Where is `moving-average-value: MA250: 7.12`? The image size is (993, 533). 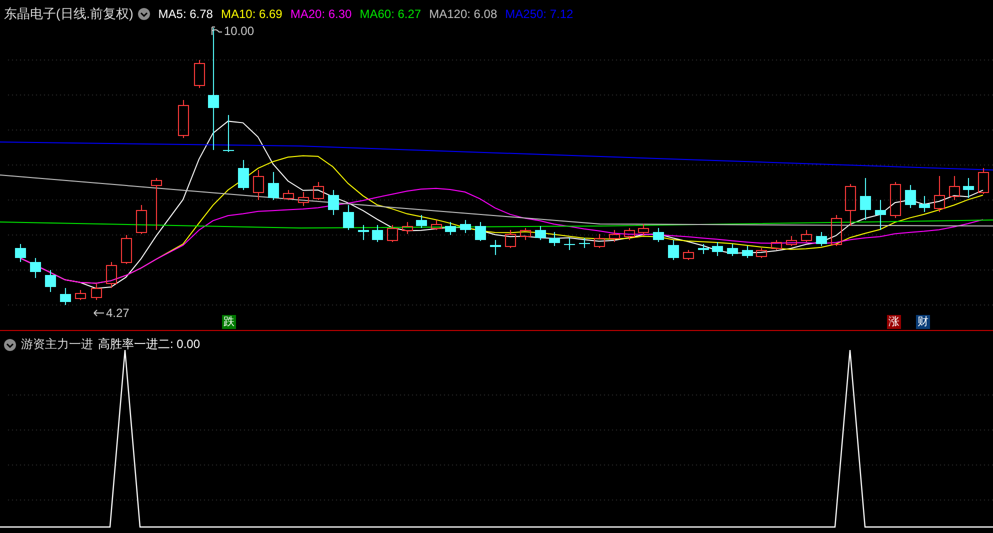 moving-average-value: MA250: 7.12 is located at coordinates (539, 14).